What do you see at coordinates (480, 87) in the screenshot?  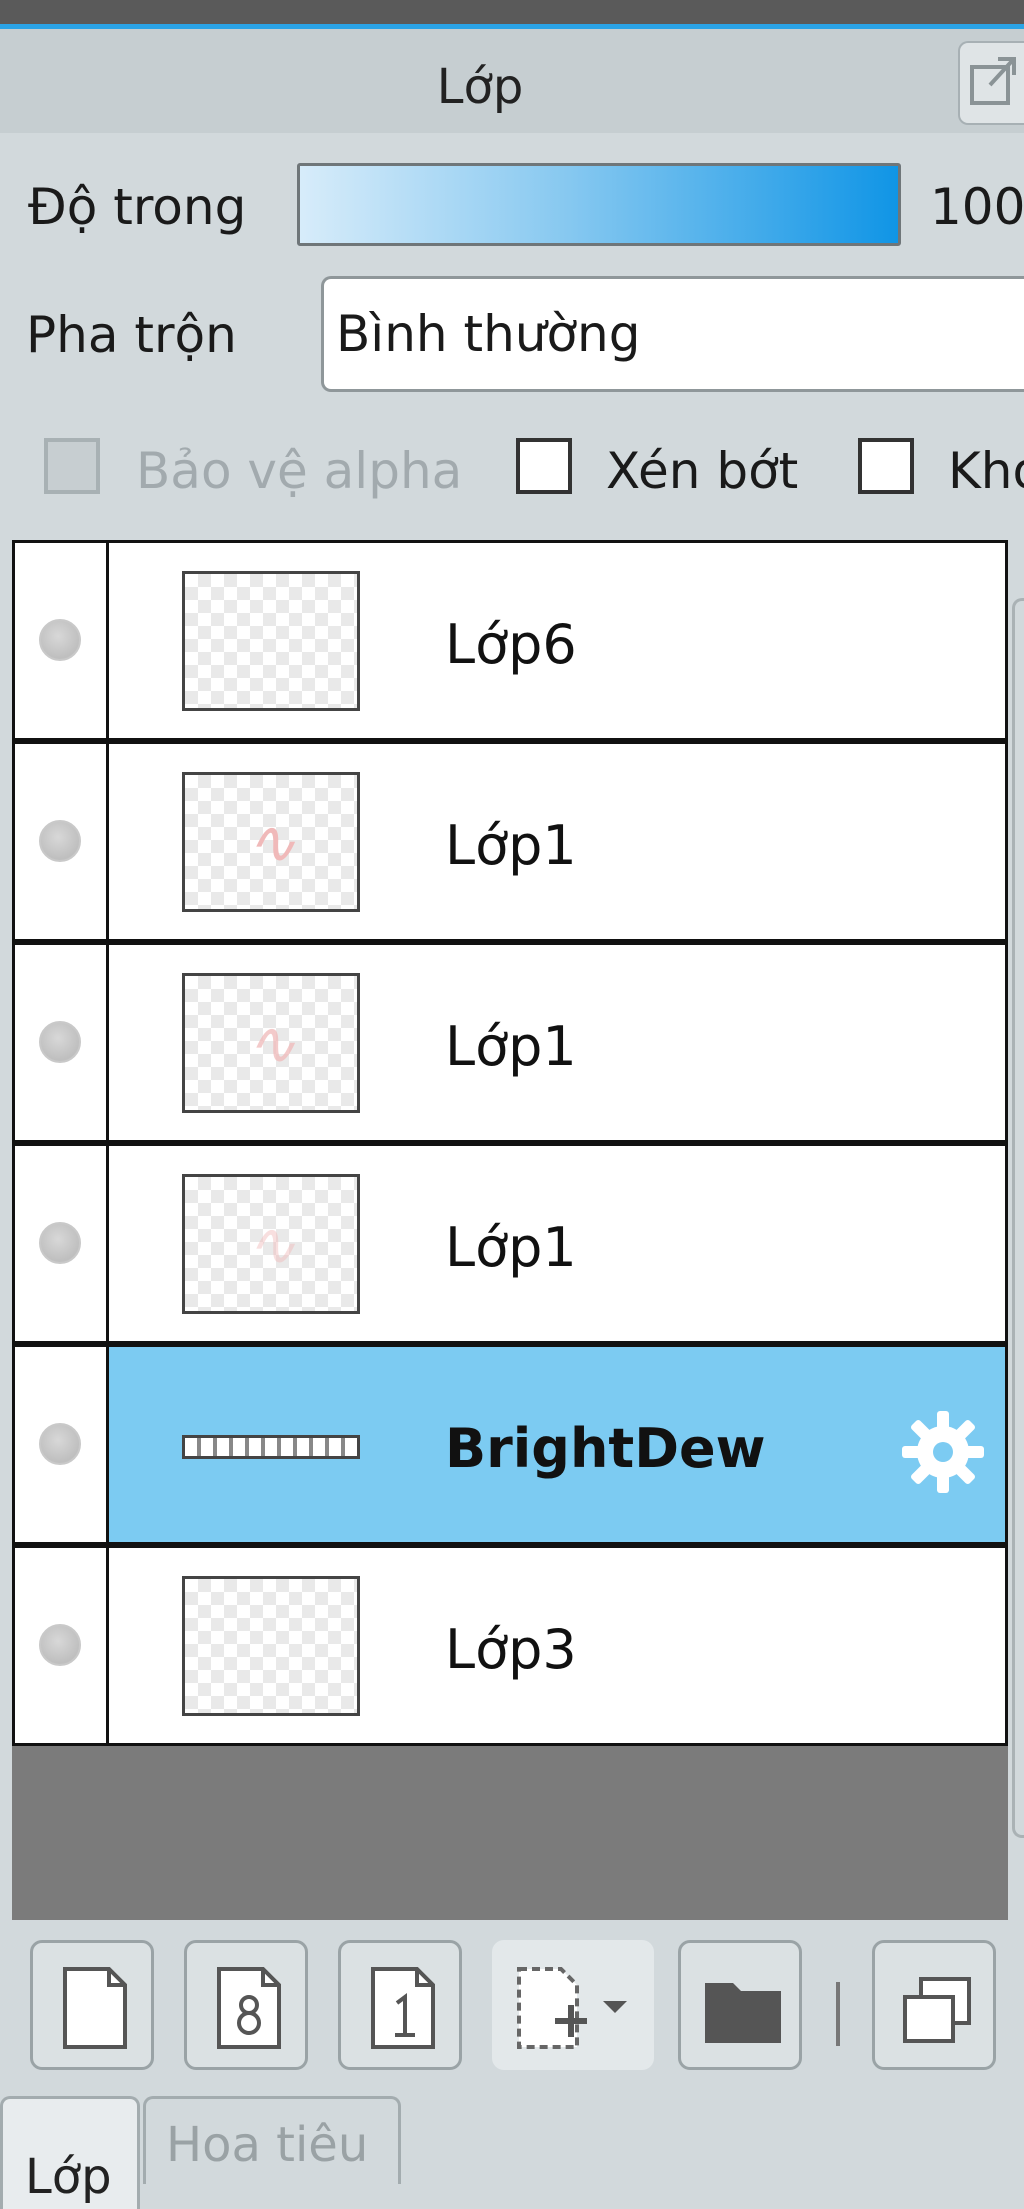 I see `panel-title: Lớp` at bounding box center [480, 87].